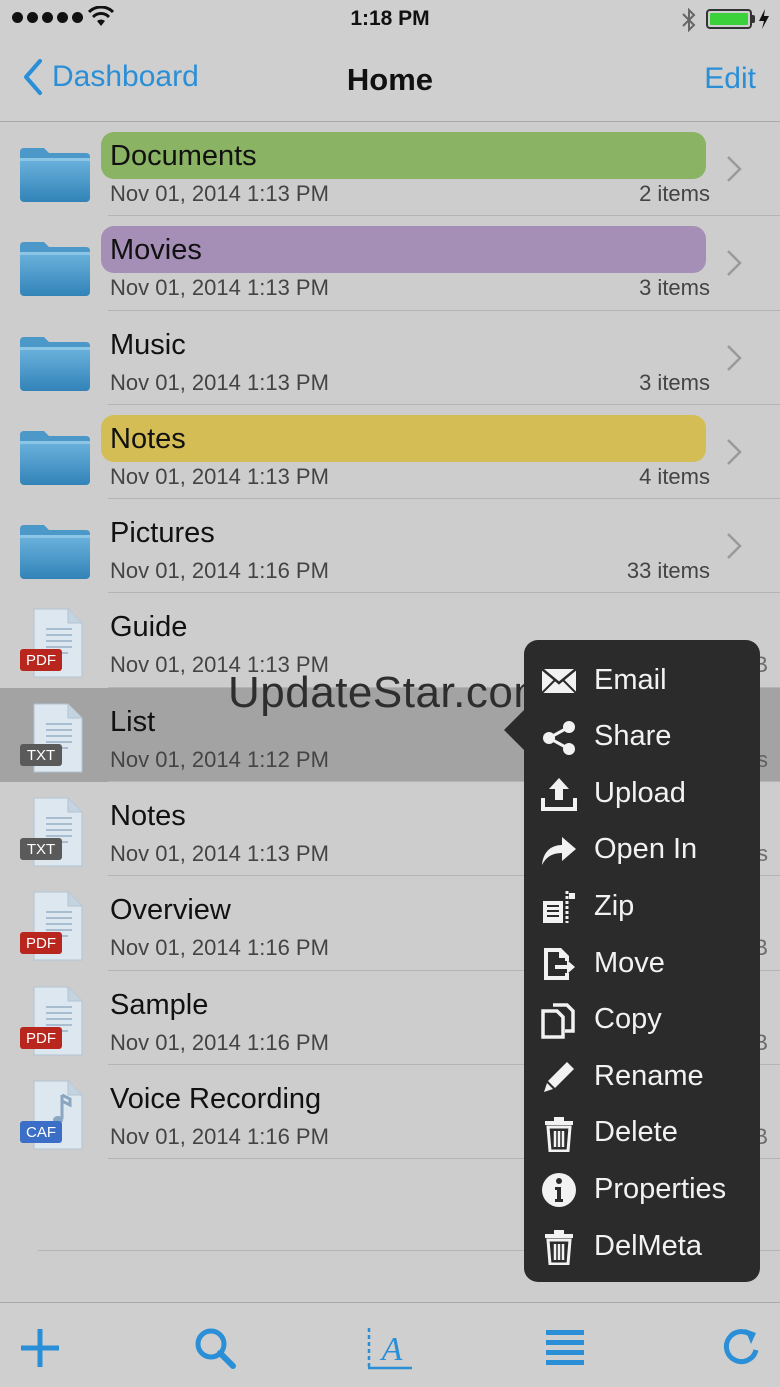 The height and width of the screenshot is (1387, 780). I want to click on list-view-icon, so click(565, 1347).